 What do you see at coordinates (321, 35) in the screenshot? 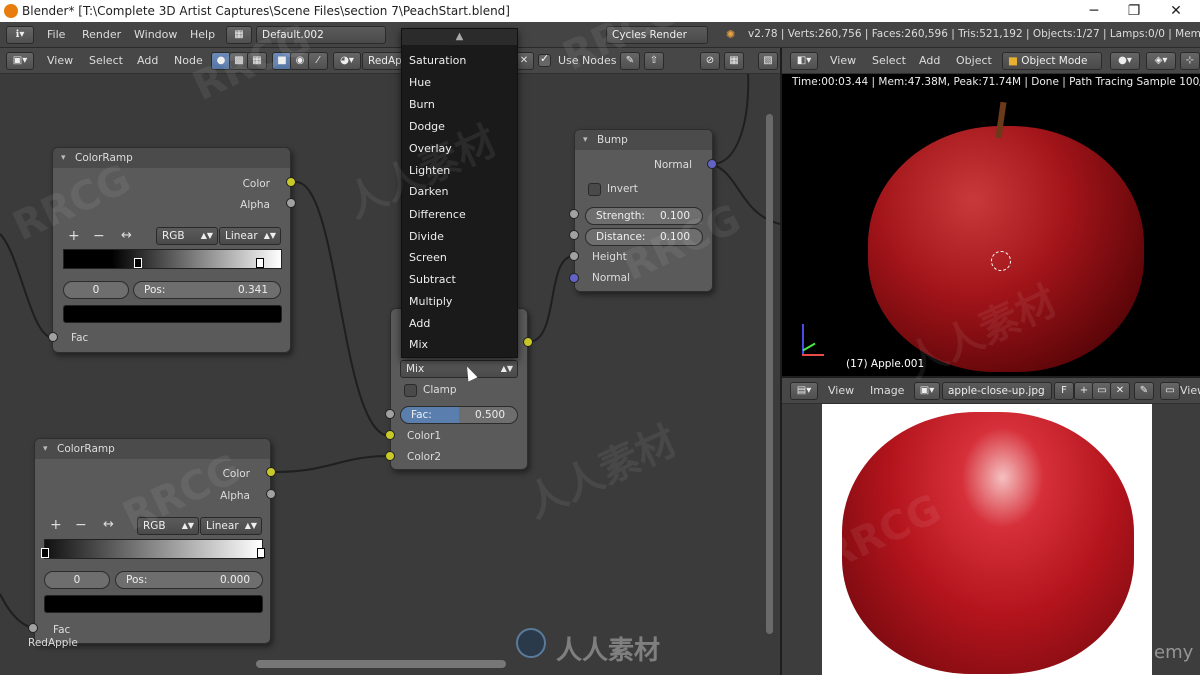
I see `screen-layout-field: Default.002` at bounding box center [321, 35].